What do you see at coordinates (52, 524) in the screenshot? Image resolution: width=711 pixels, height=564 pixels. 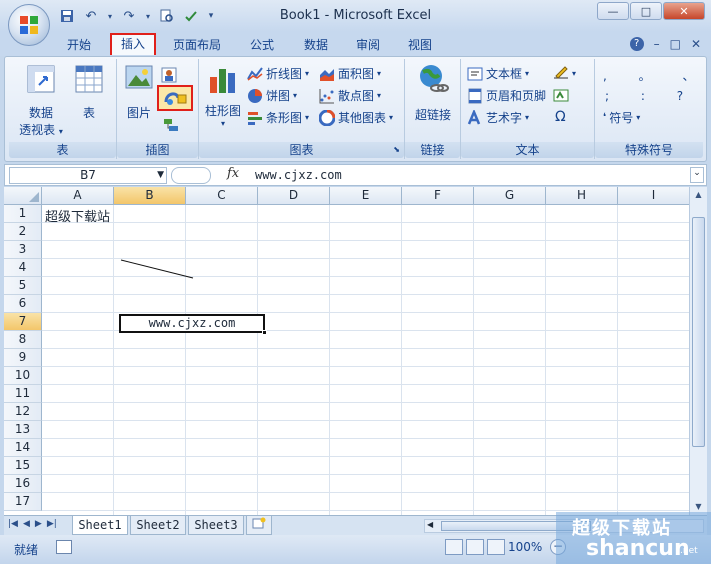 I see `last-sheet-icon: ▶|` at bounding box center [52, 524].